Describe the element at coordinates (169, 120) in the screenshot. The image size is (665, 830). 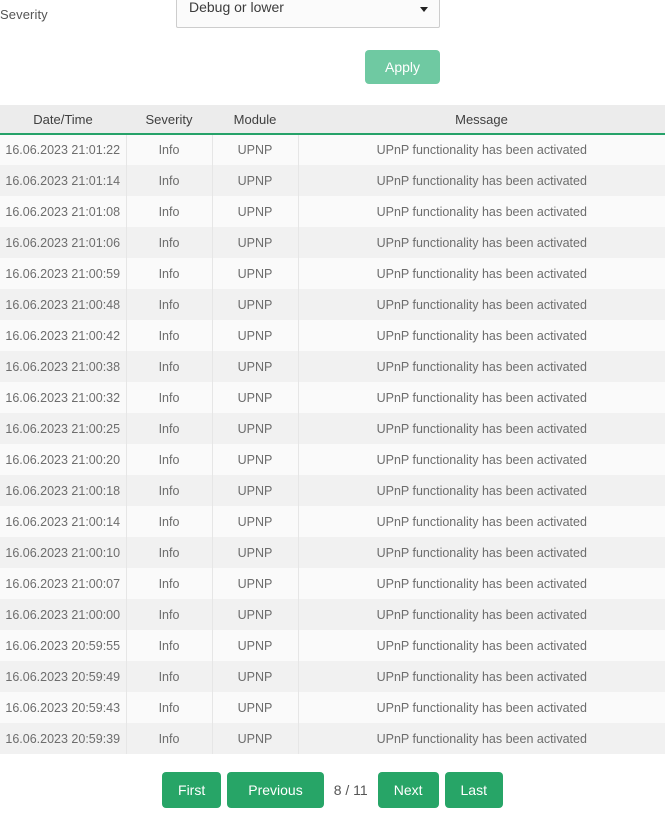
I see `column-header-severity: Severity` at that location.